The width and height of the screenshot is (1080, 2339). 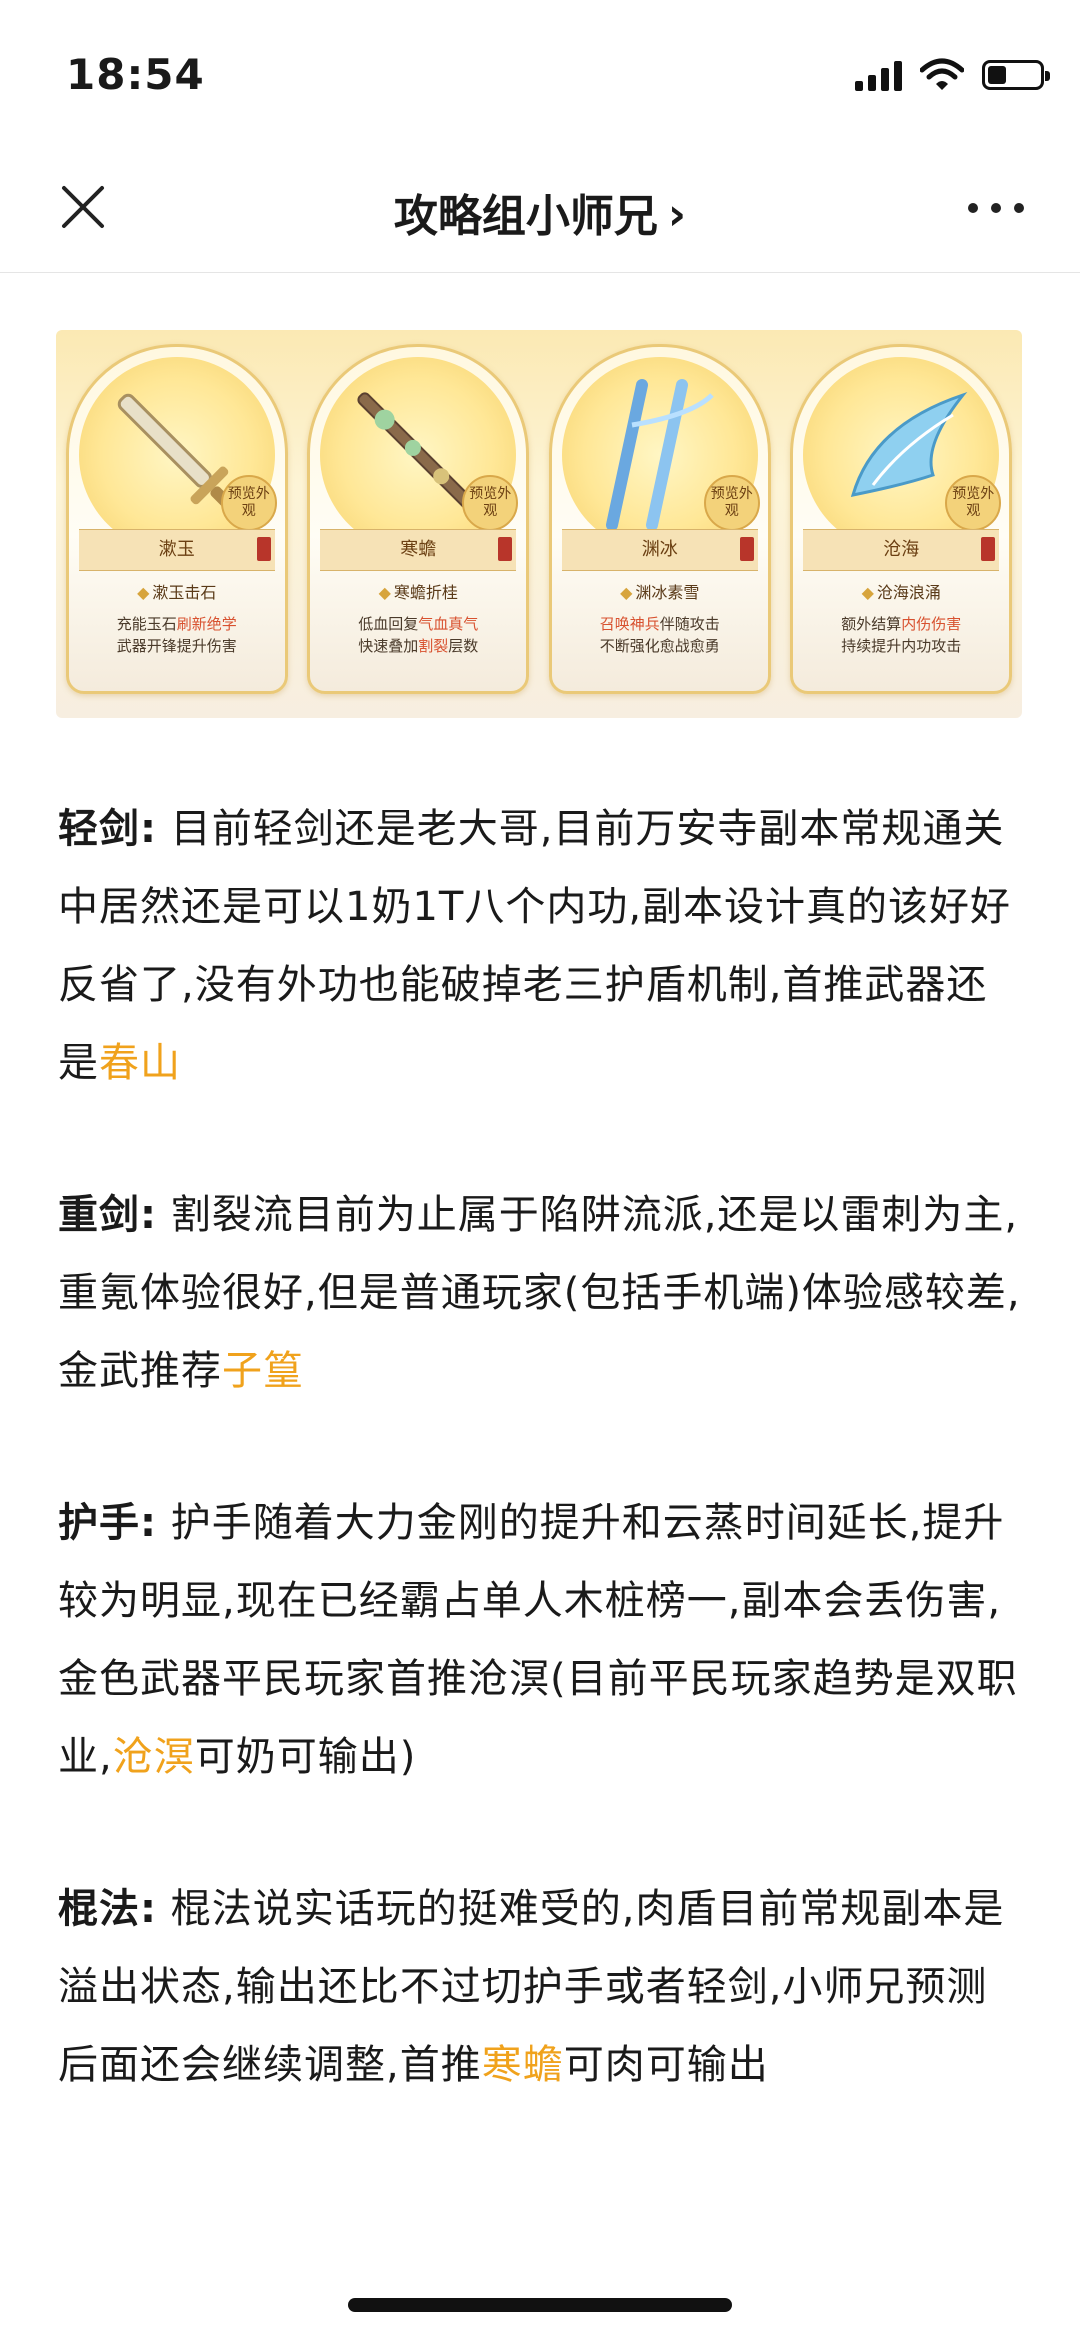 I want to click on wifi-icon, so click(x=942, y=74).